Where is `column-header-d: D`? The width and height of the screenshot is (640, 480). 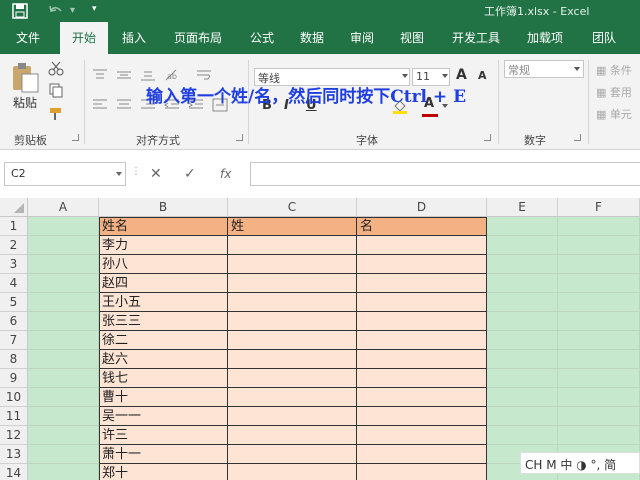
column-header-d: D is located at coordinates (422, 207).